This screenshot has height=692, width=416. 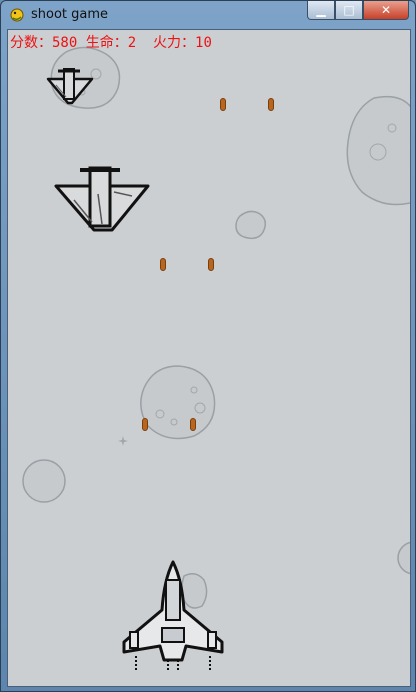 I want to click on pygame-snake-icon, so click(x=17, y=15).